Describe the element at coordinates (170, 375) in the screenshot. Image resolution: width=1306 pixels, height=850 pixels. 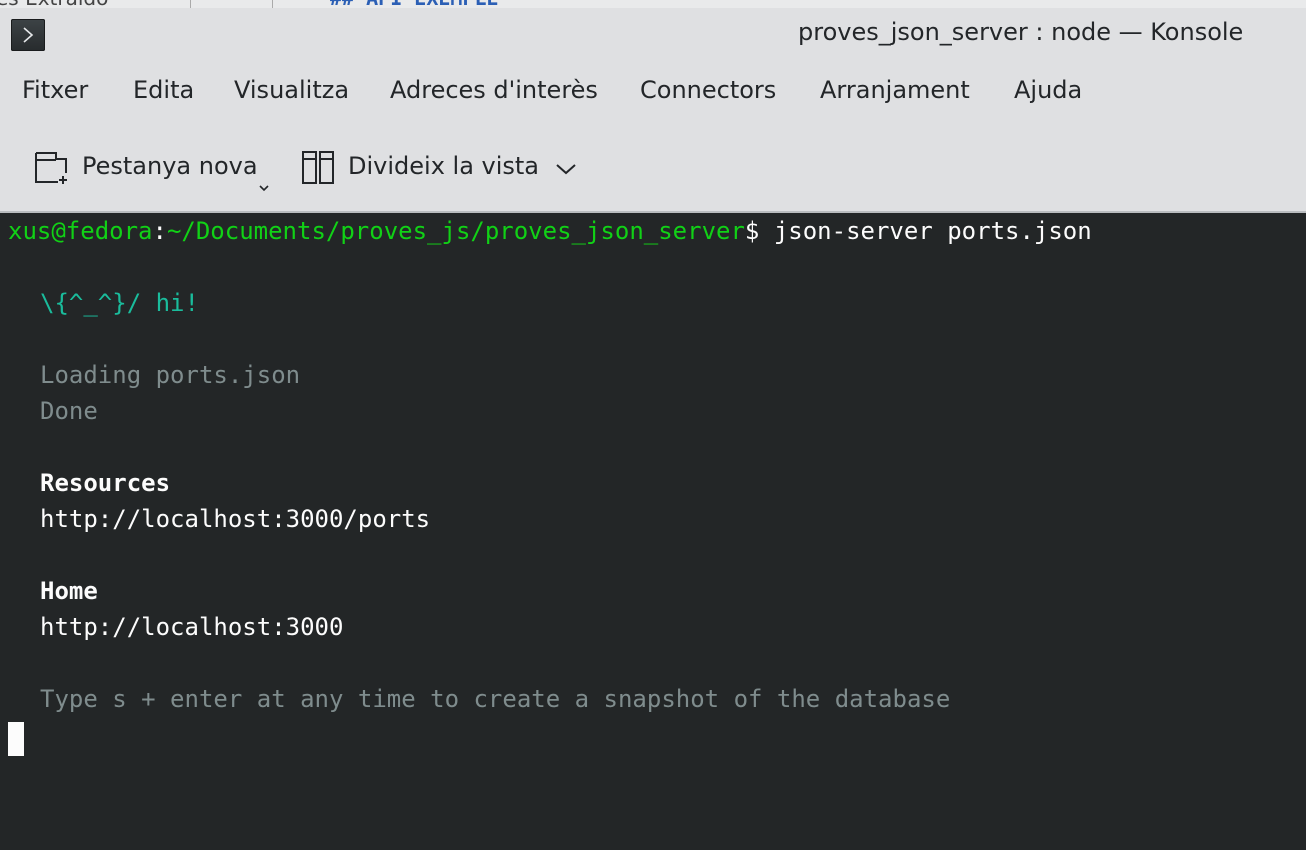
I see `loading-text: Loading ports.json` at that location.